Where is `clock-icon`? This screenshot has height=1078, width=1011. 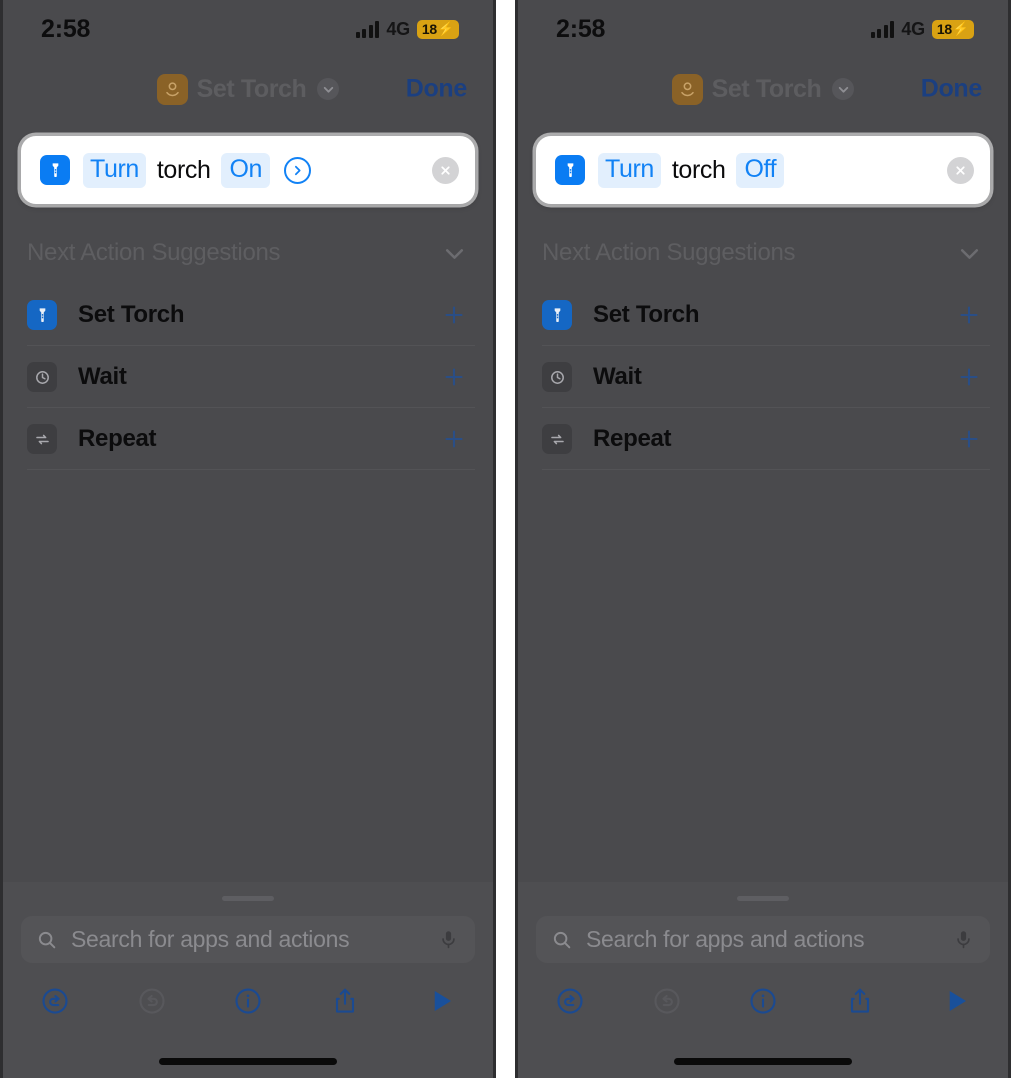 clock-icon is located at coordinates (557, 377).